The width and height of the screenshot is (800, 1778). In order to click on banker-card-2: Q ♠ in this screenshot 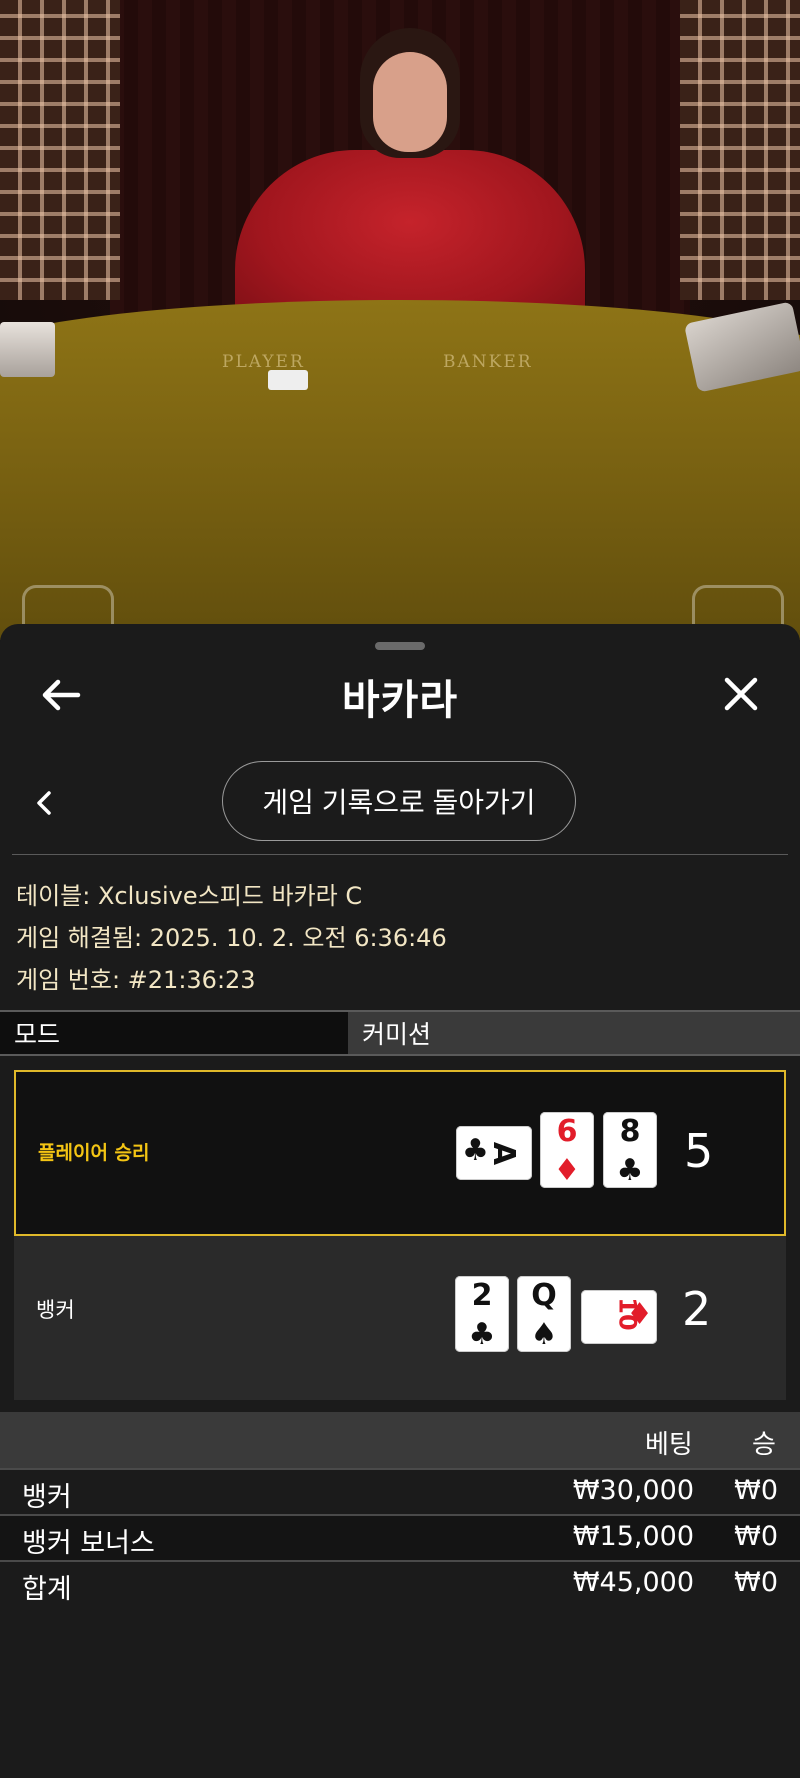, I will do `click(544, 1314)`.